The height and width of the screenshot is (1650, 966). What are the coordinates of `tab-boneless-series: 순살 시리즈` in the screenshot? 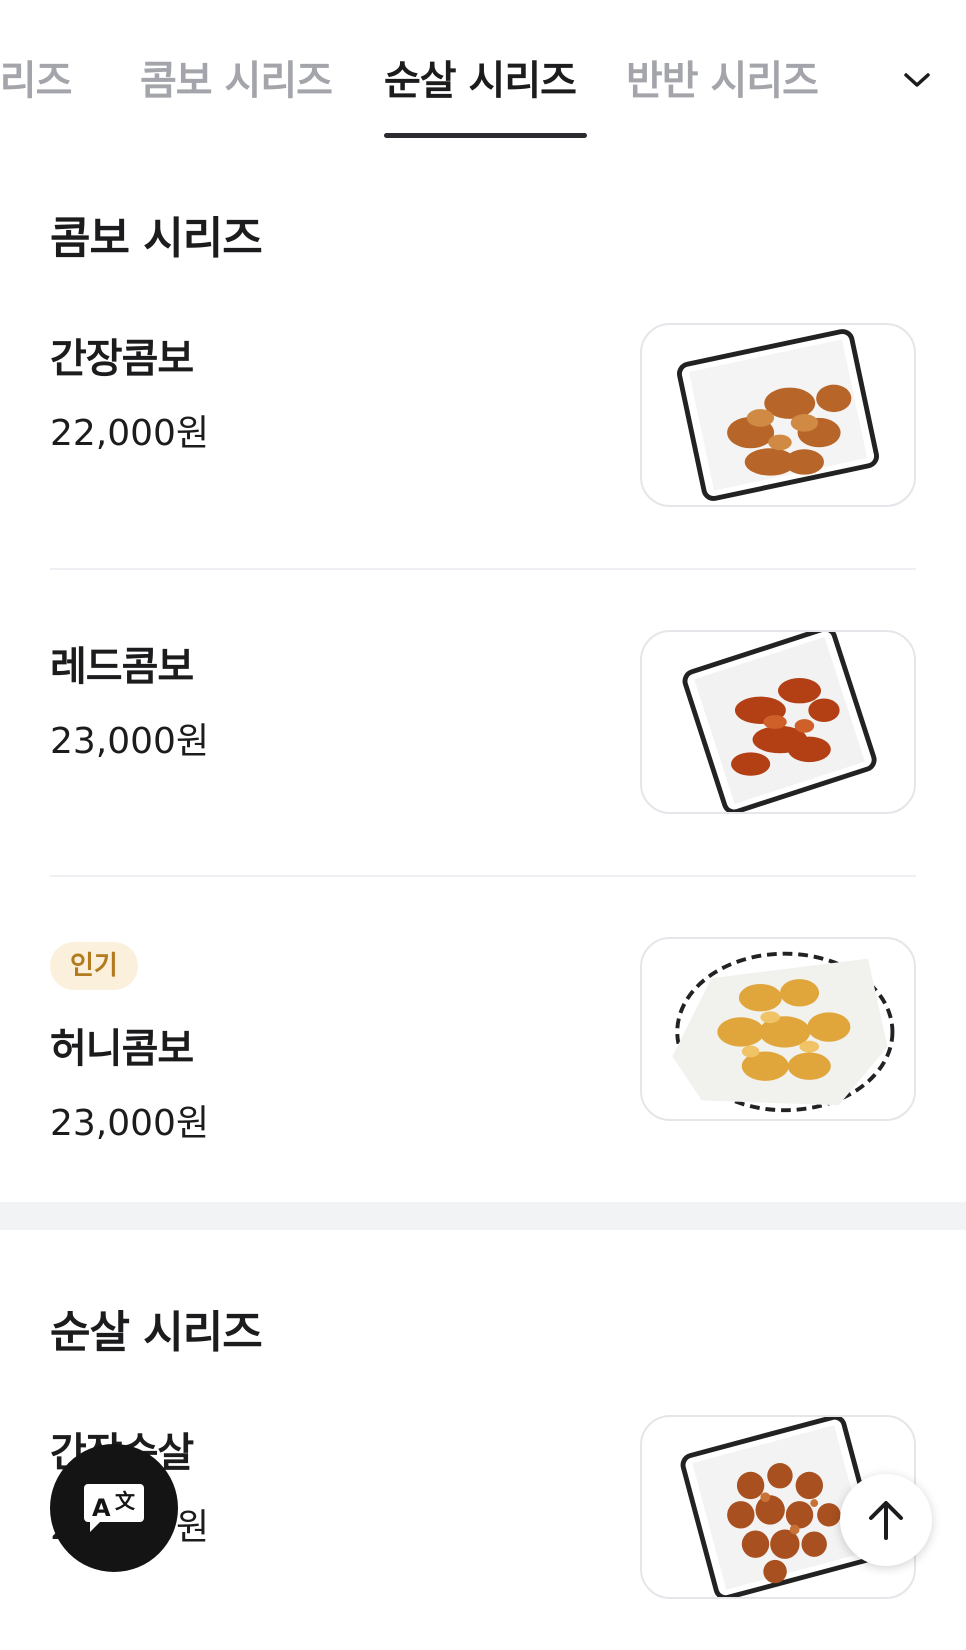 It's located at (480, 77).